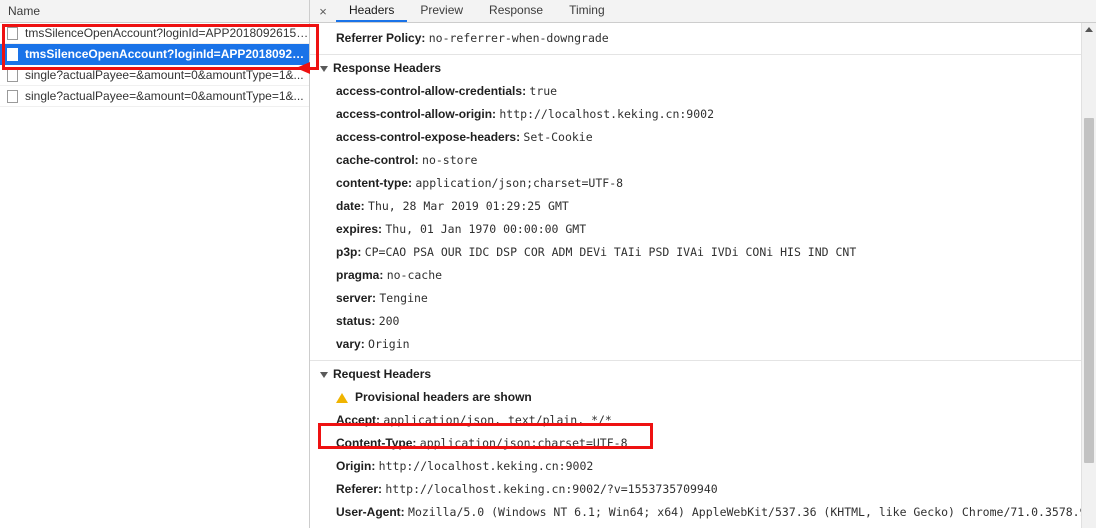 The image size is (1096, 528). Describe the element at coordinates (428, 137) in the screenshot. I see `header-key: access-control-expose-headers:` at that location.